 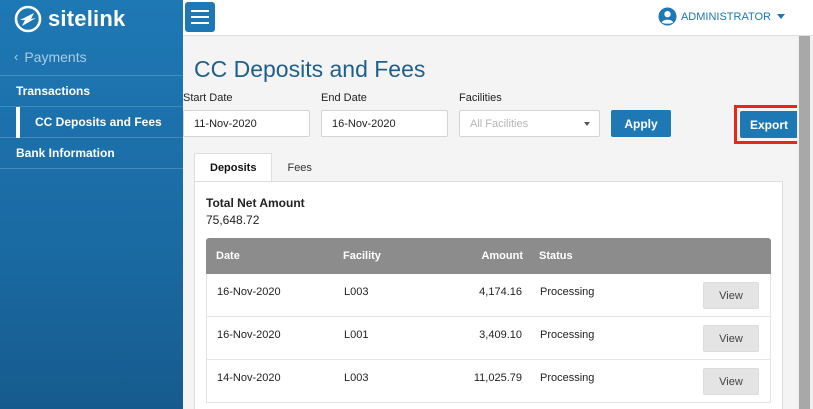 I want to click on end-date-input: 16-Nov-2020, so click(x=384, y=123).